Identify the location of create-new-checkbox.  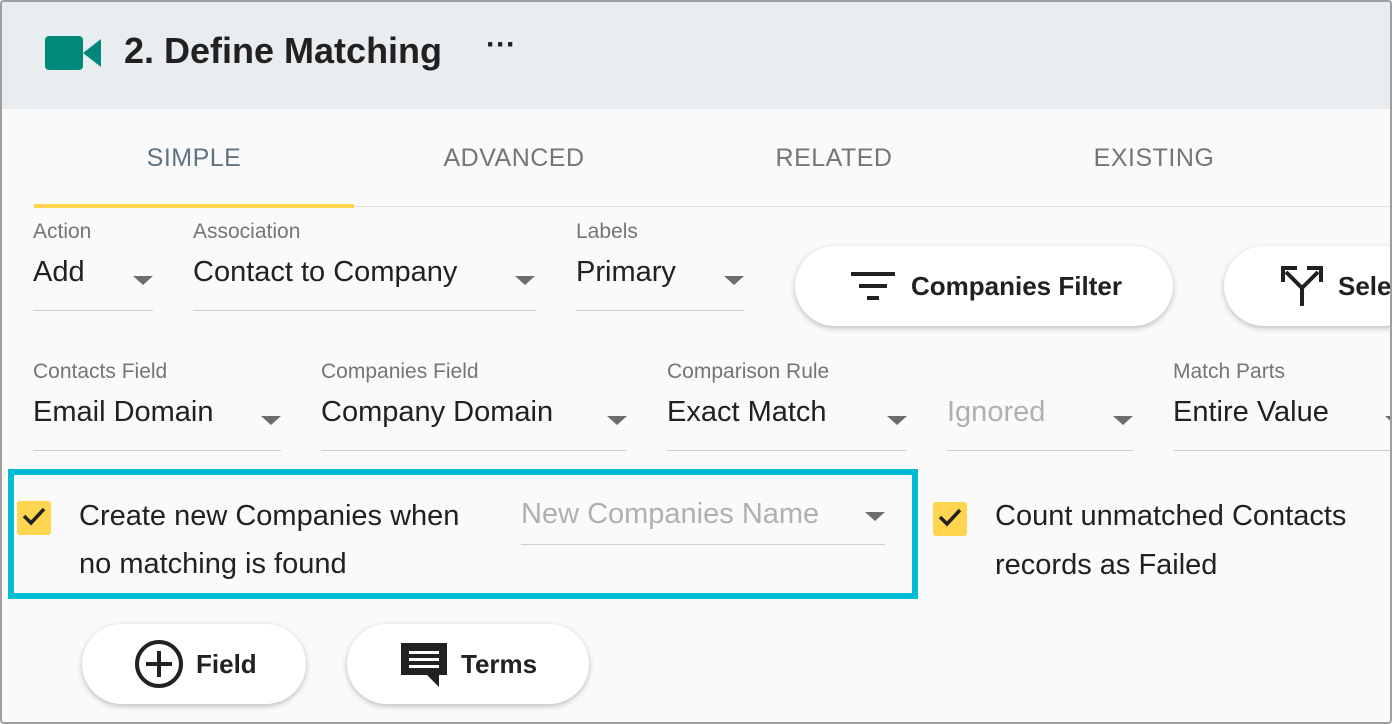
(34, 518).